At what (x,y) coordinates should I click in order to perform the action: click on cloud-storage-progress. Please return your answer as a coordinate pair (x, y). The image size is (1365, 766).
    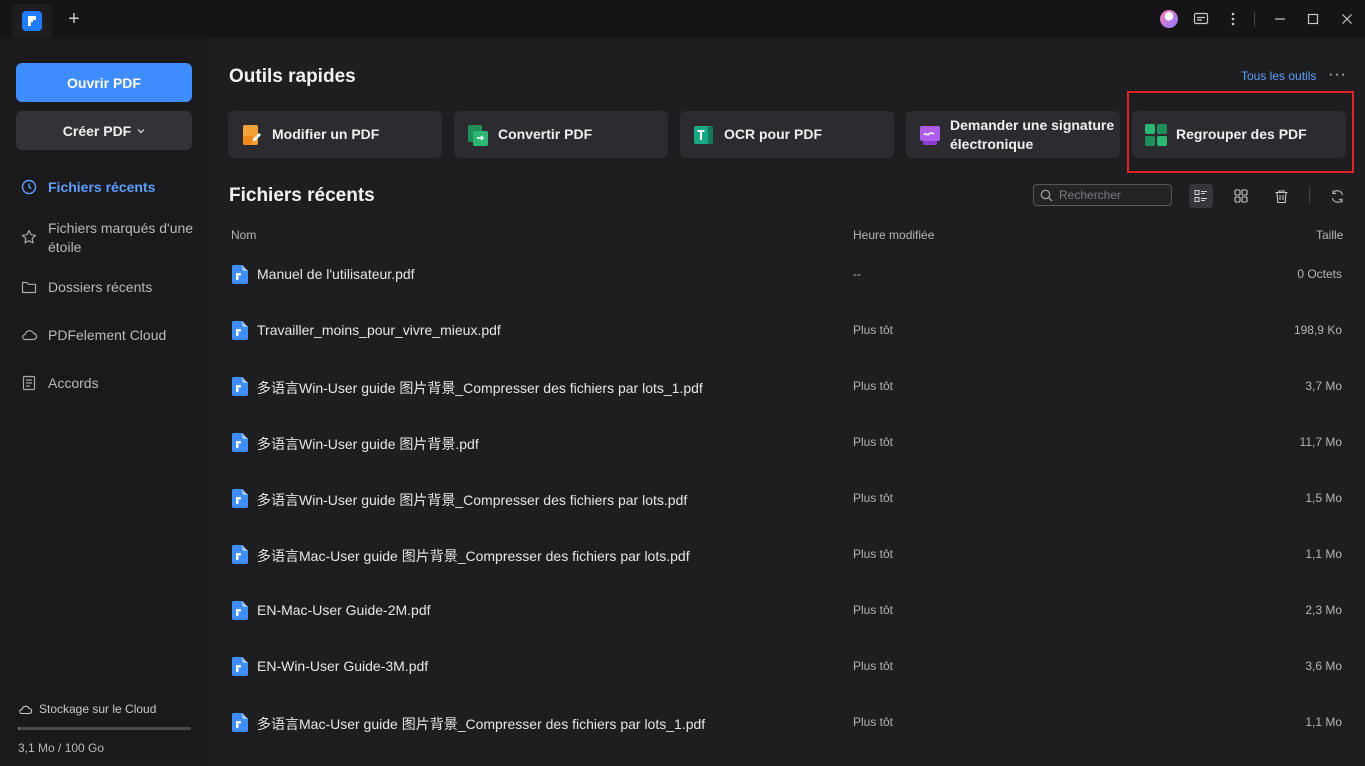
    Looking at the image, I should click on (104, 728).